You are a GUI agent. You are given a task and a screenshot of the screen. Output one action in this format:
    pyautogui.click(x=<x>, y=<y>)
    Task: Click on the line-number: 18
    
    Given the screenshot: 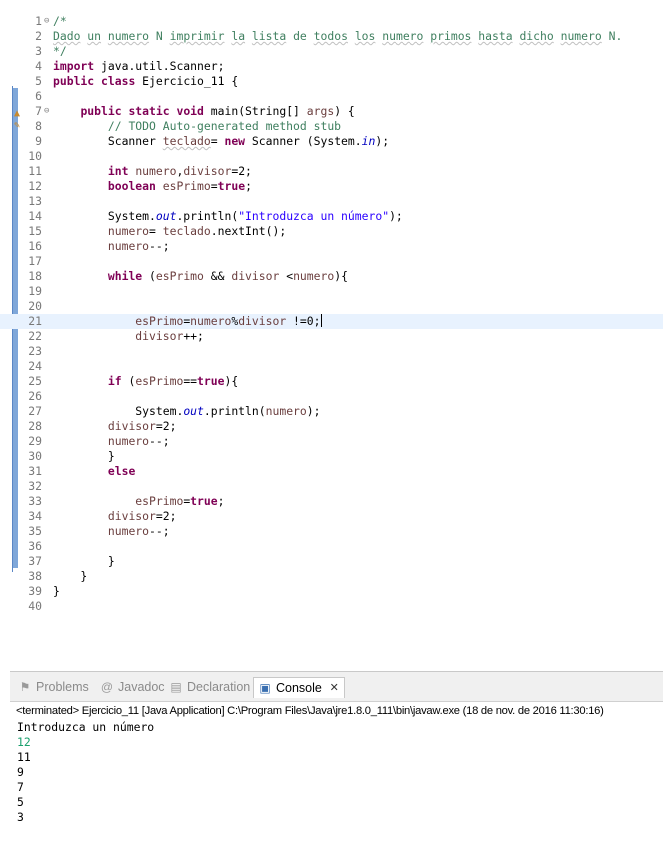 What is the action you would take?
    pyautogui.click(x=35, y=276)
    